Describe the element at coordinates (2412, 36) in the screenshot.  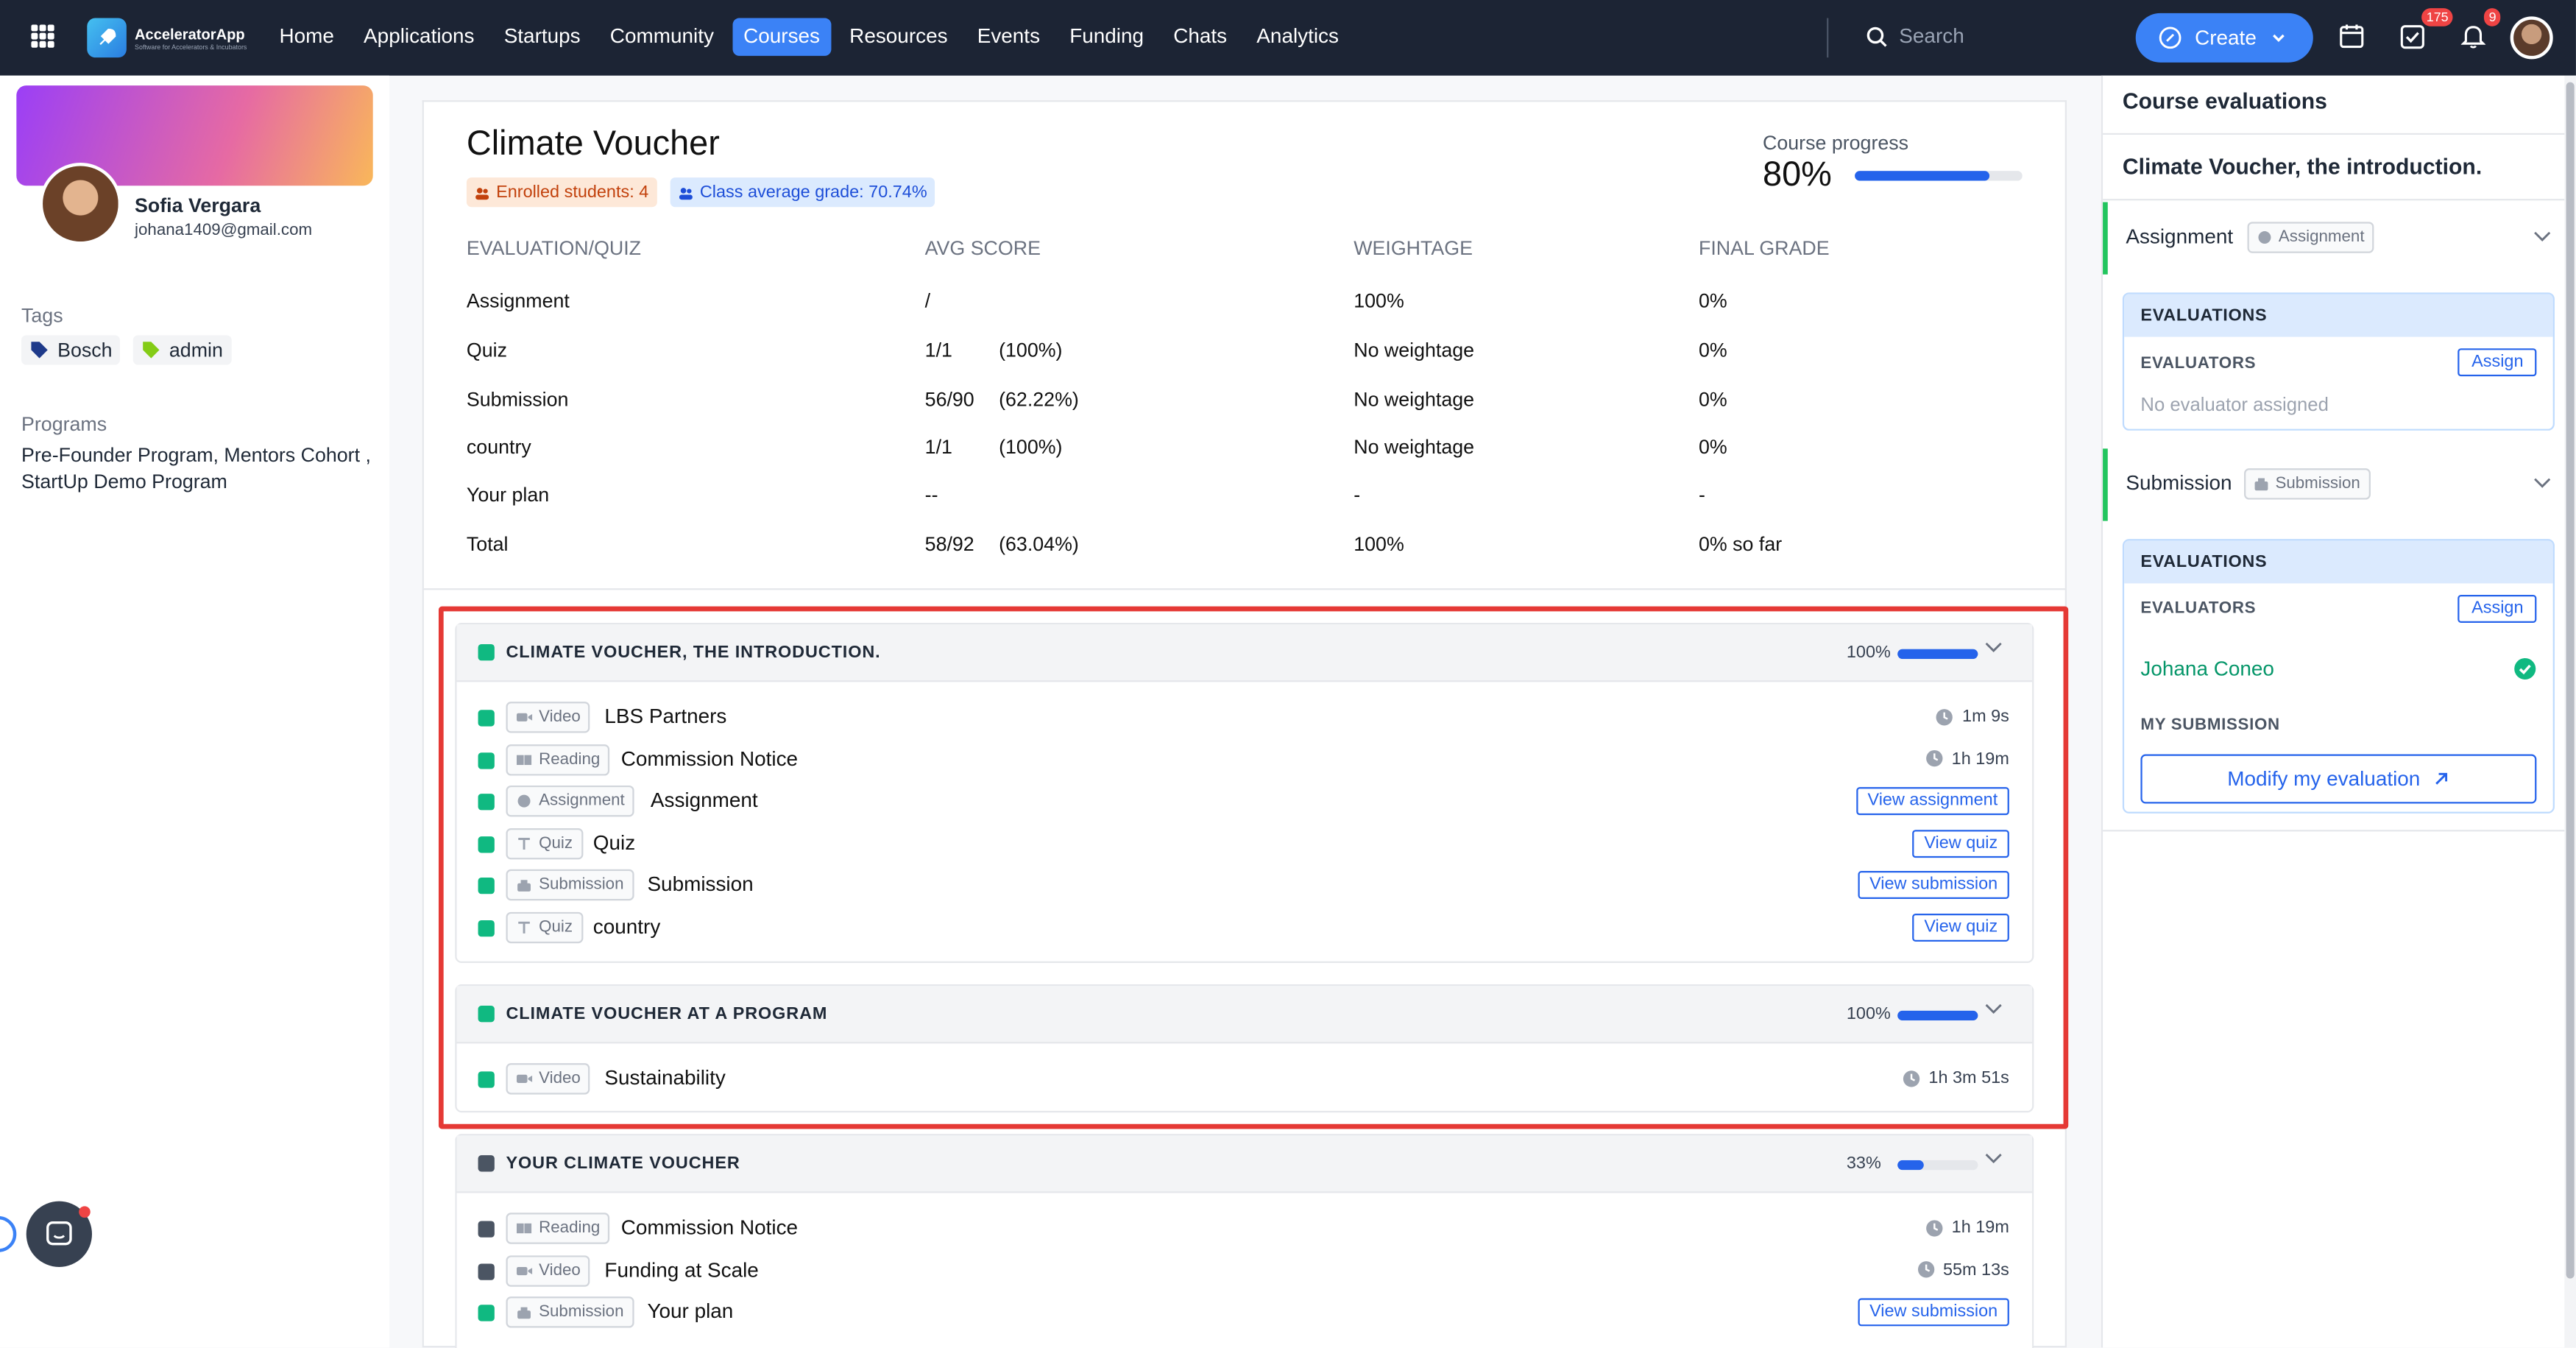
I see `tasks-icon` at that location.